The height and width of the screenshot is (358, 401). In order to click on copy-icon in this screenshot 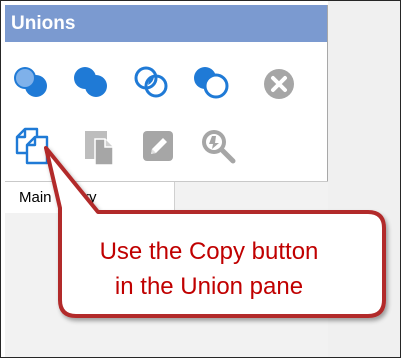, I will do `click(32, 146)`.